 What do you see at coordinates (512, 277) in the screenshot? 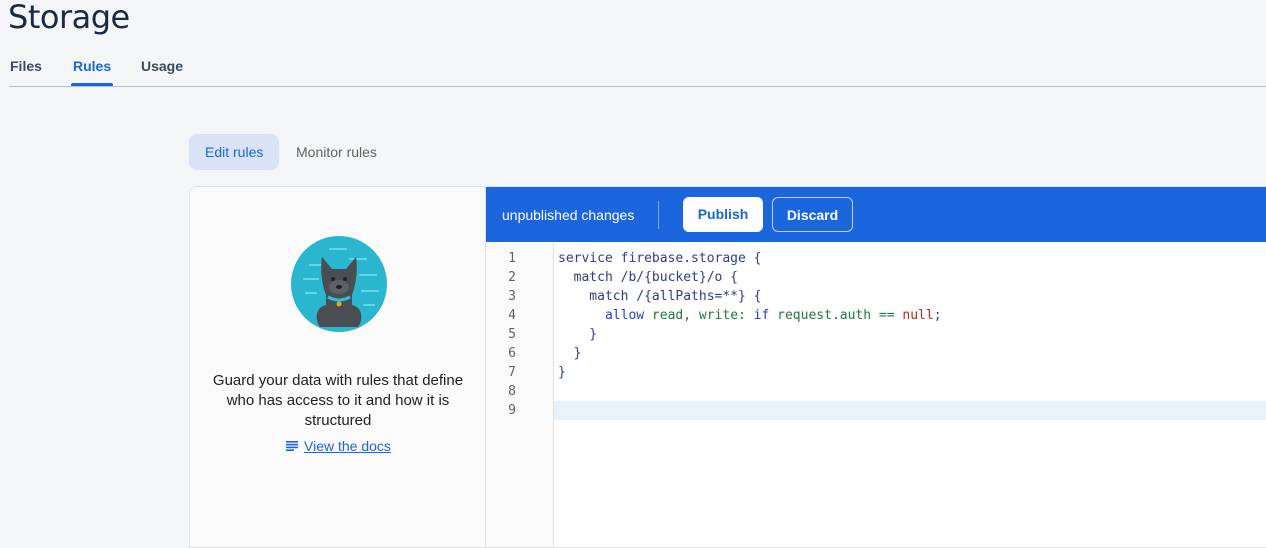
I see `line-number: 2` at bounding box center [512, 277].